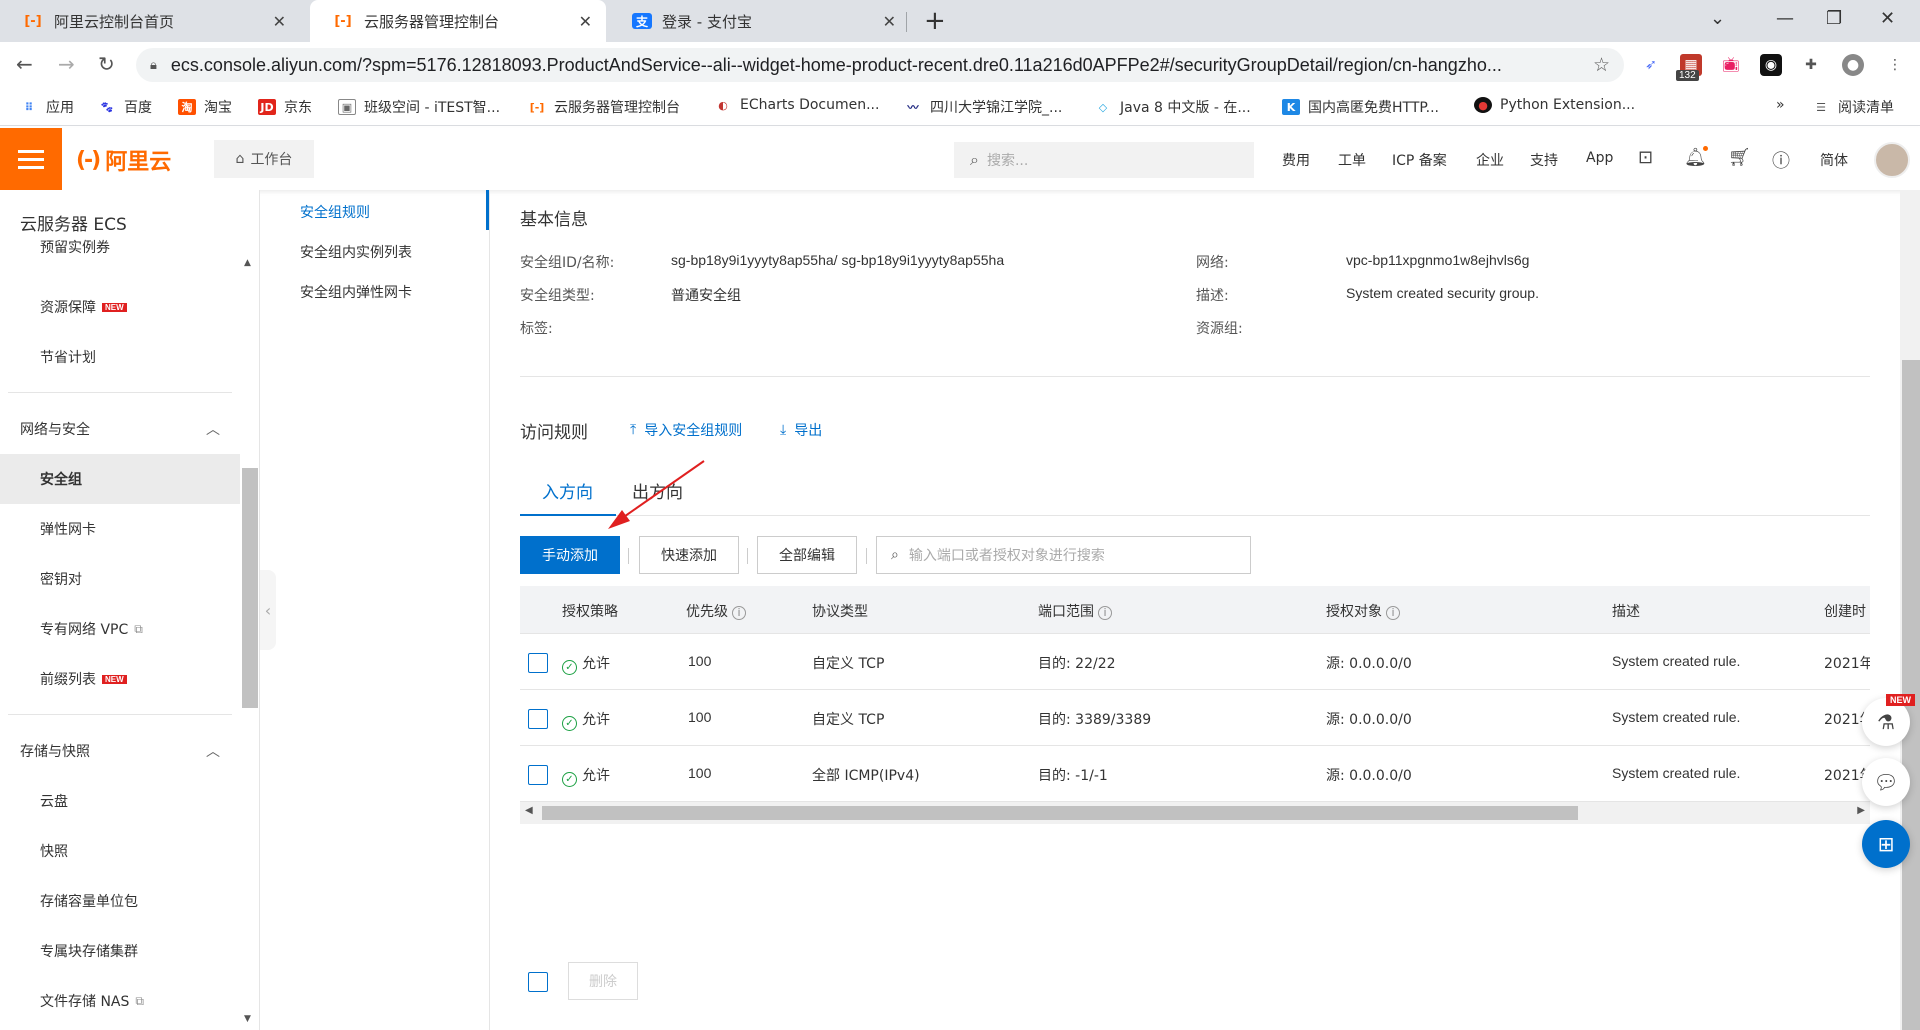 The width and height of the screenshot is (1920, 1030). I want to click on sidebar-group-storage-snapshot: 存储与快照 ︿, so click(120, 751).